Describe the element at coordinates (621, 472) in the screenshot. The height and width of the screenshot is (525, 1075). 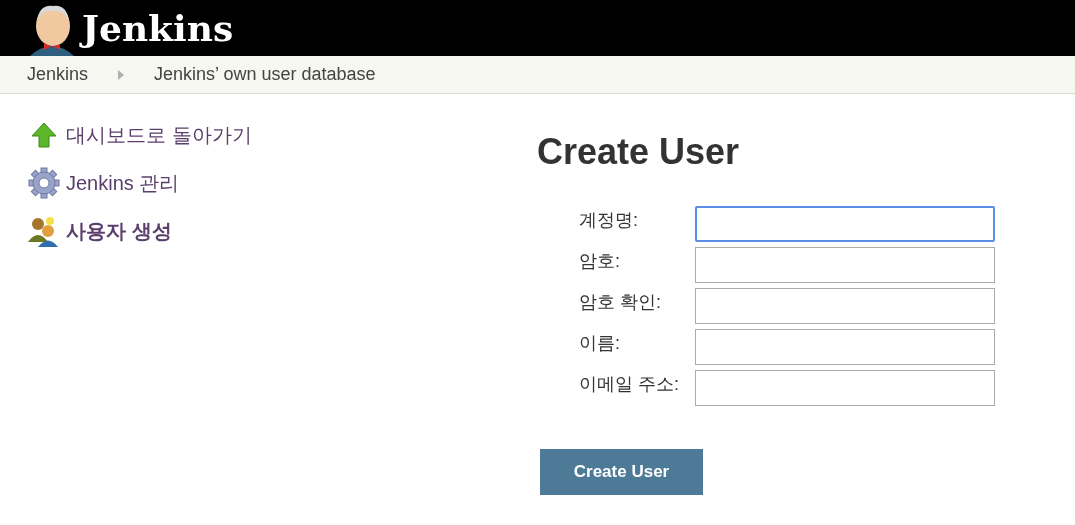
I see `create-user-button: Create User` at that location.